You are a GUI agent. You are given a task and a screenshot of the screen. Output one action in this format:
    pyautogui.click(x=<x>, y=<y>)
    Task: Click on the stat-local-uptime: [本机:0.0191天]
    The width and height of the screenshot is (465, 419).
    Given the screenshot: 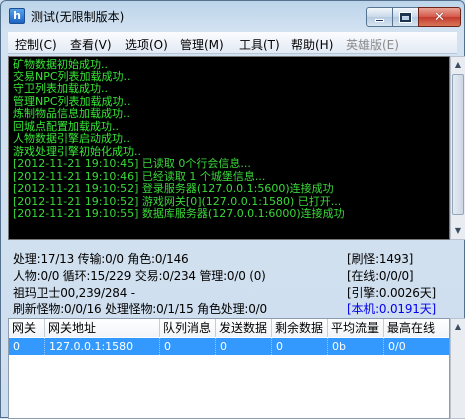 What is the action you would take?
    pyautogui.click(x=391, y=309)
    